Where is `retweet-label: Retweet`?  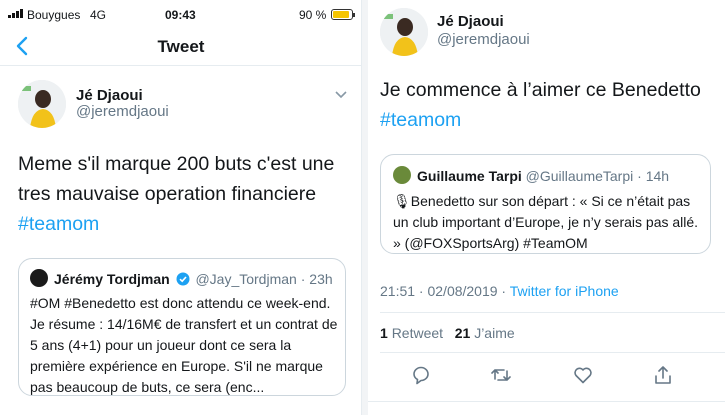 retweet-label: Retweet is located at coordinates (417, 333).